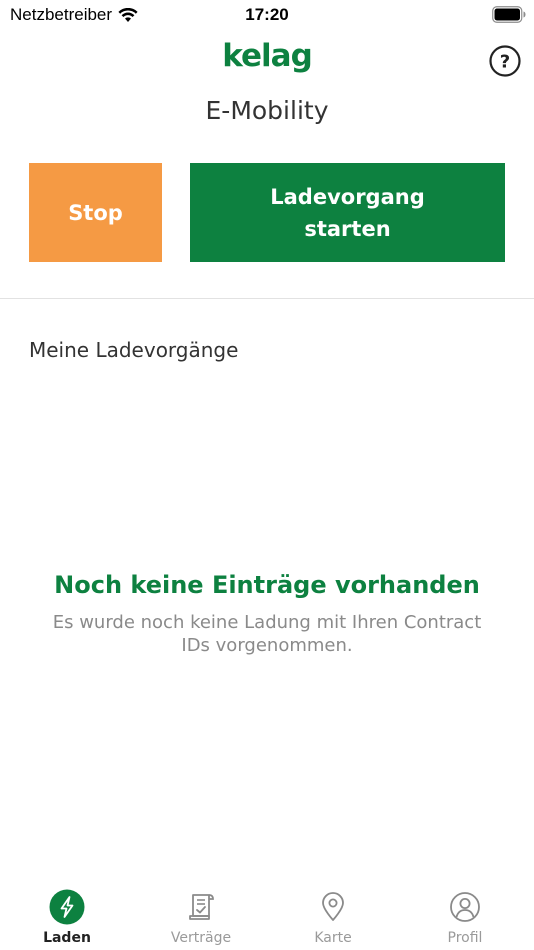 Image resolution: width=534 pixels, height=950 pixels. I want to click on tab-profil: Profil, so click(465, 915).